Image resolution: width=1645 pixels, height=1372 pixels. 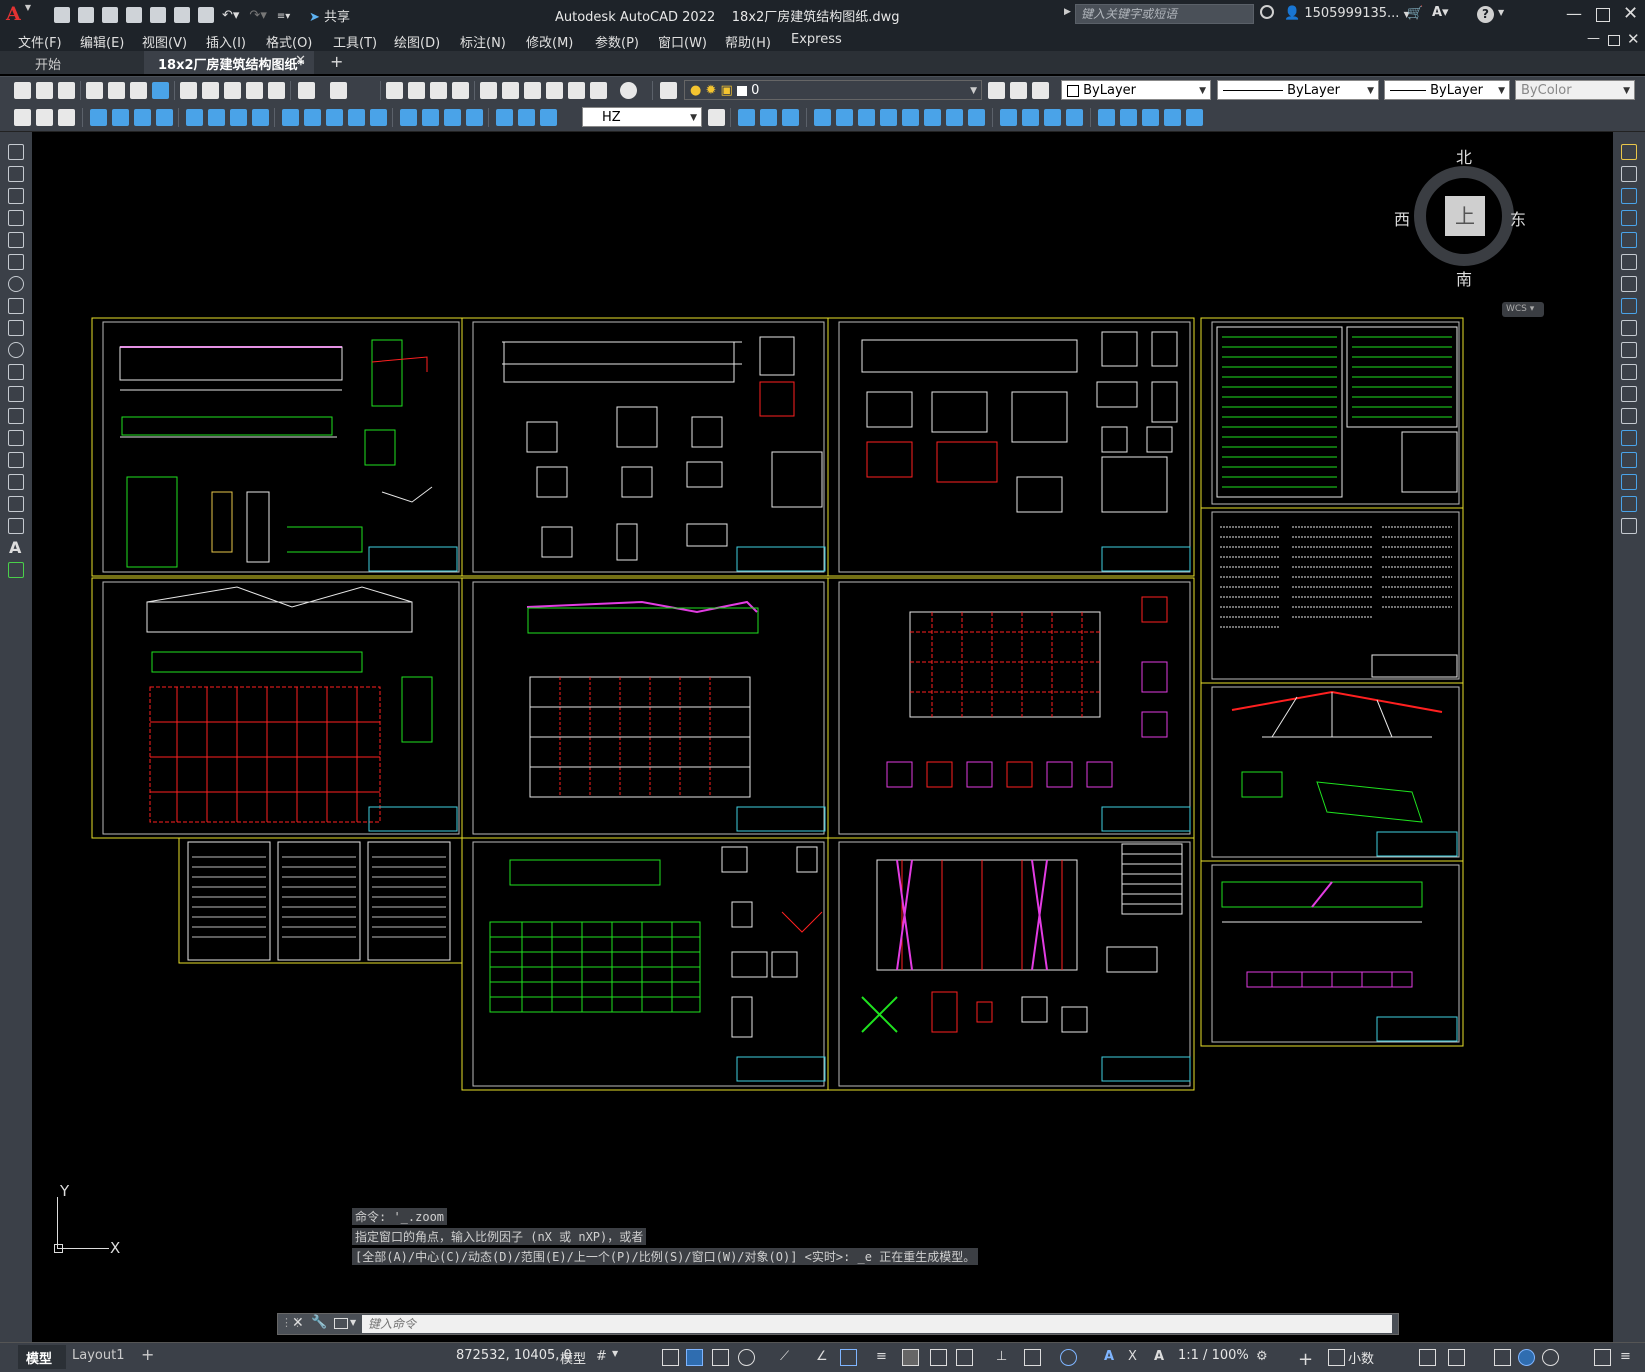 What do you see at coordinates (788, 1357) in the screenshot?
I see `isodraft-icon: ⟋` at bounding box center [788, 1357].